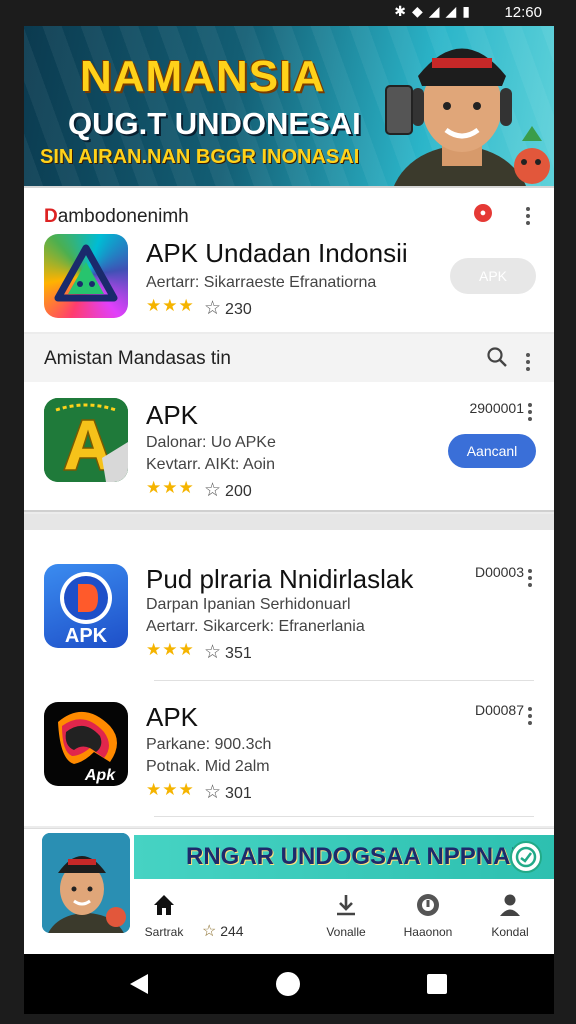  I want to click on parrot-logo-icon: Apk, so click(87, 747).